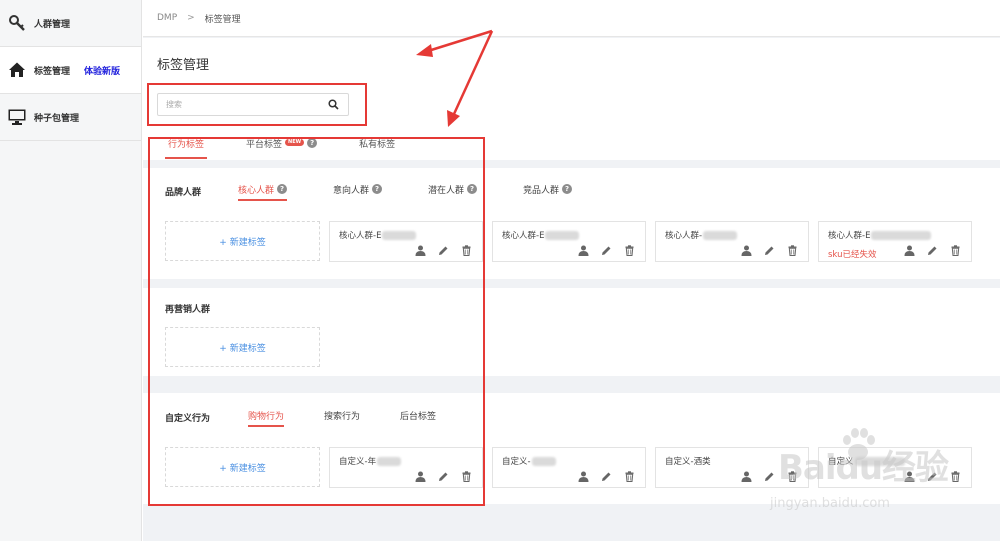  I want to click on subtab-competitor-crowd: 竞品人群?, so click(548, 192).